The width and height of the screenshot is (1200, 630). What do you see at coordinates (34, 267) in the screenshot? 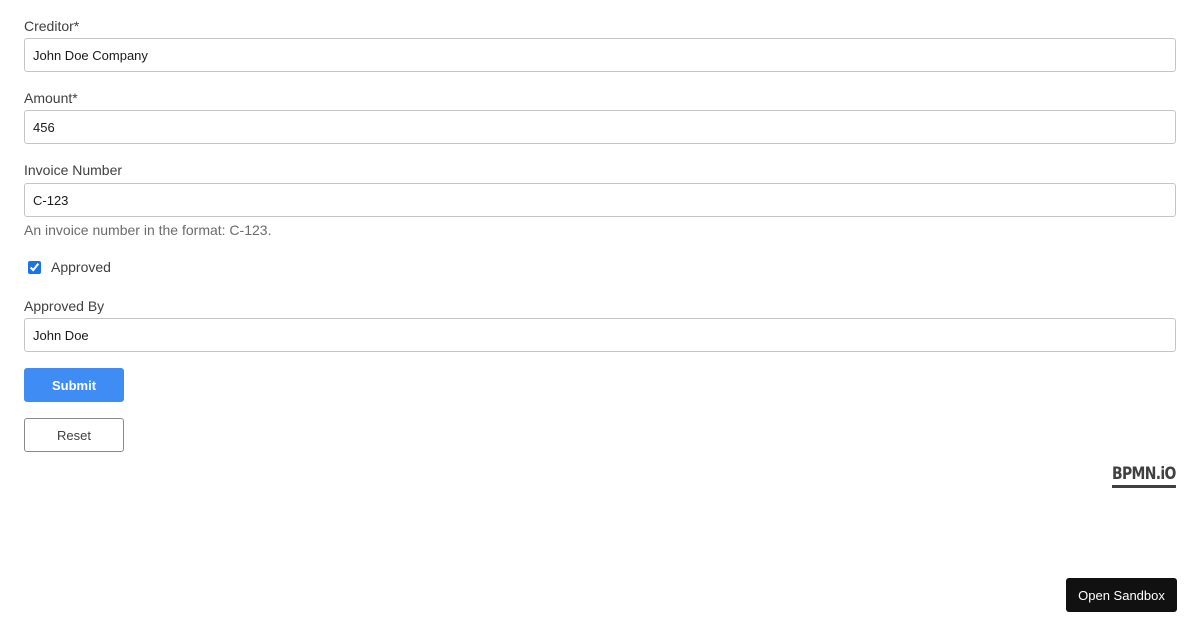
I see `approved-checkbox` at bounding box center [34, 267].